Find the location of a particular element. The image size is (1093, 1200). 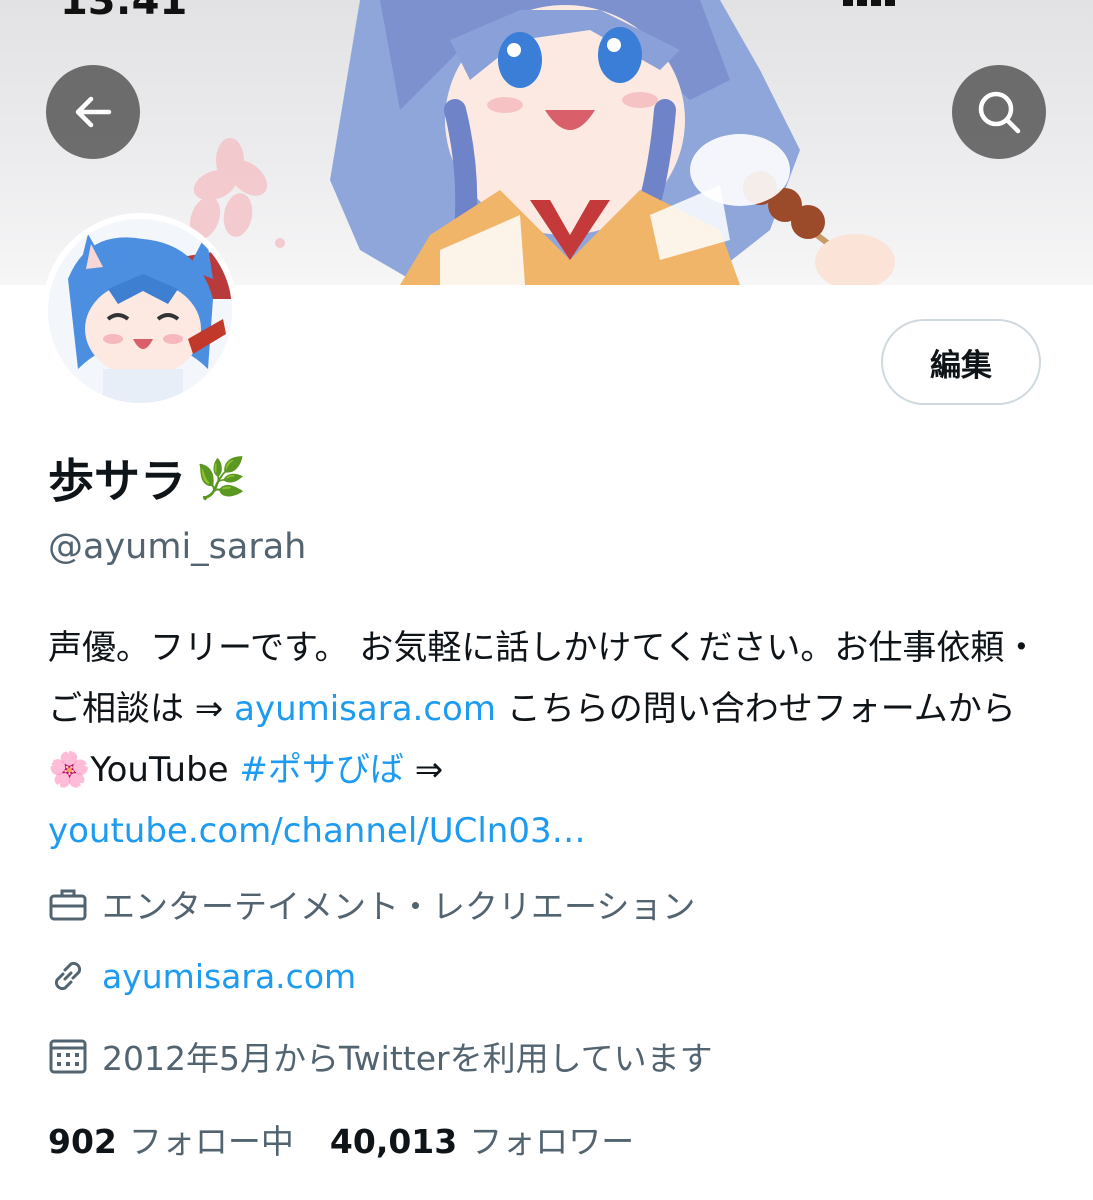

profile-joined-date: 2012年5月からTwitterを利用しています is located at coordinates (407, 1058).